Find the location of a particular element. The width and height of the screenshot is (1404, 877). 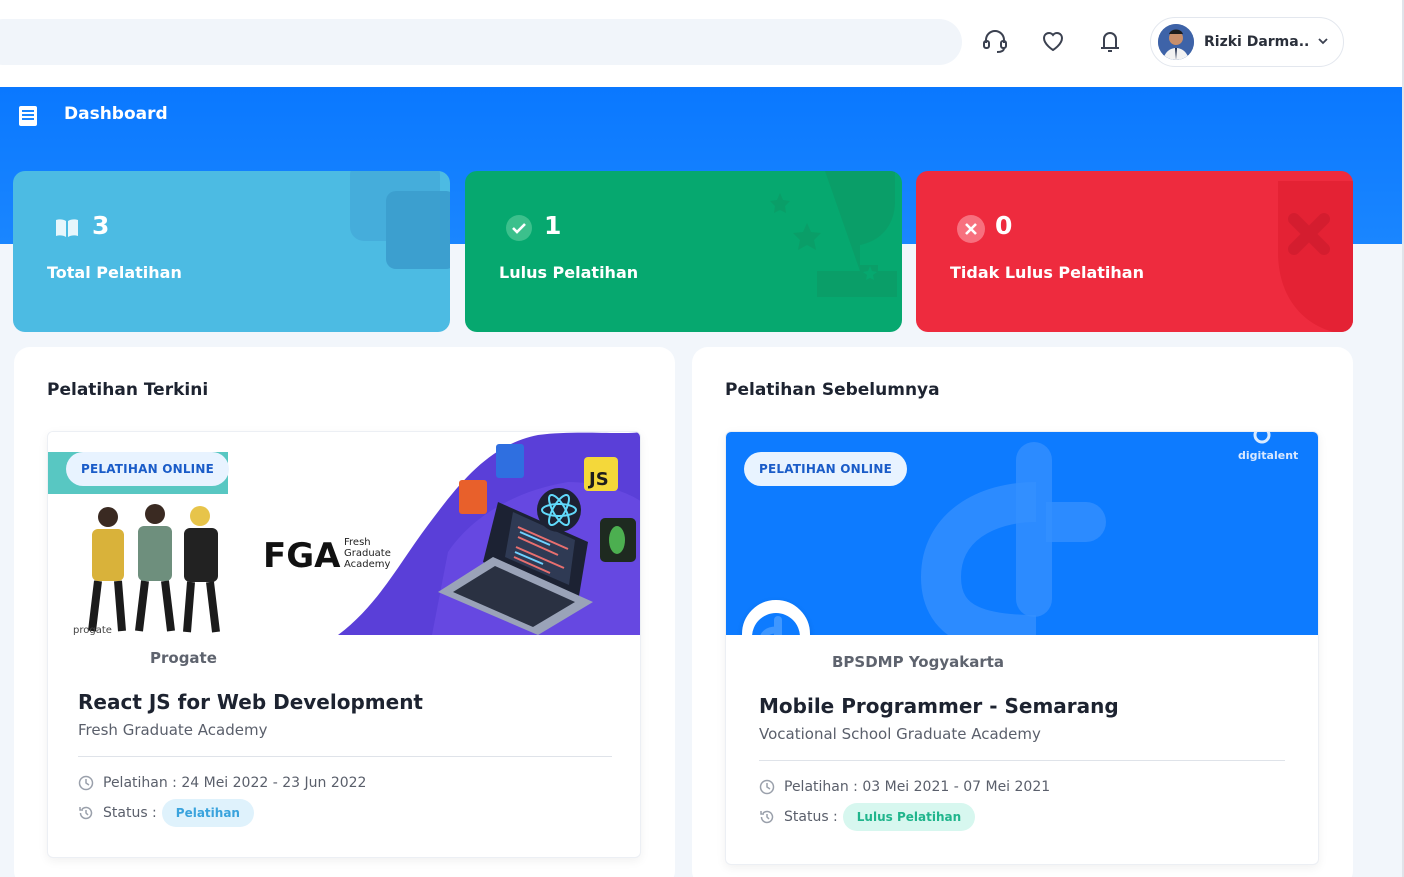

js-logo-text: JS is located at coordinates (598, 479).